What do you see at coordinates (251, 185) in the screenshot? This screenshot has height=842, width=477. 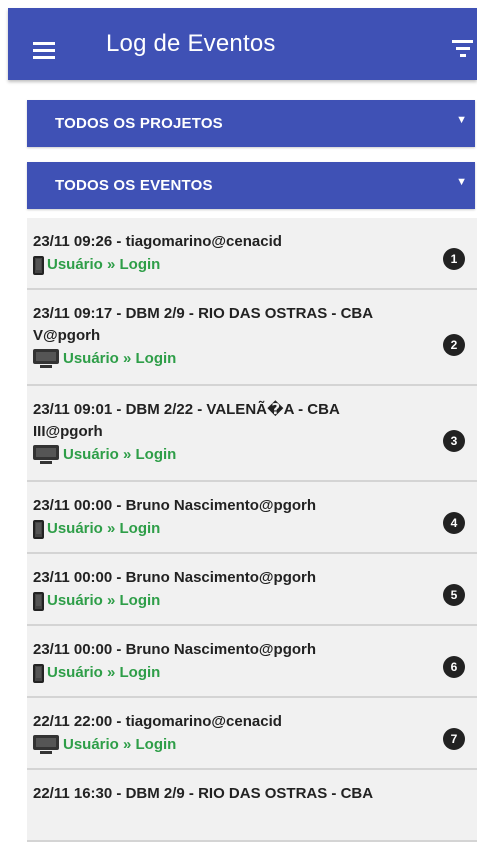 I see `events-select: TODOS OS EVENTOS ▼` at bounding box center [251, 185].